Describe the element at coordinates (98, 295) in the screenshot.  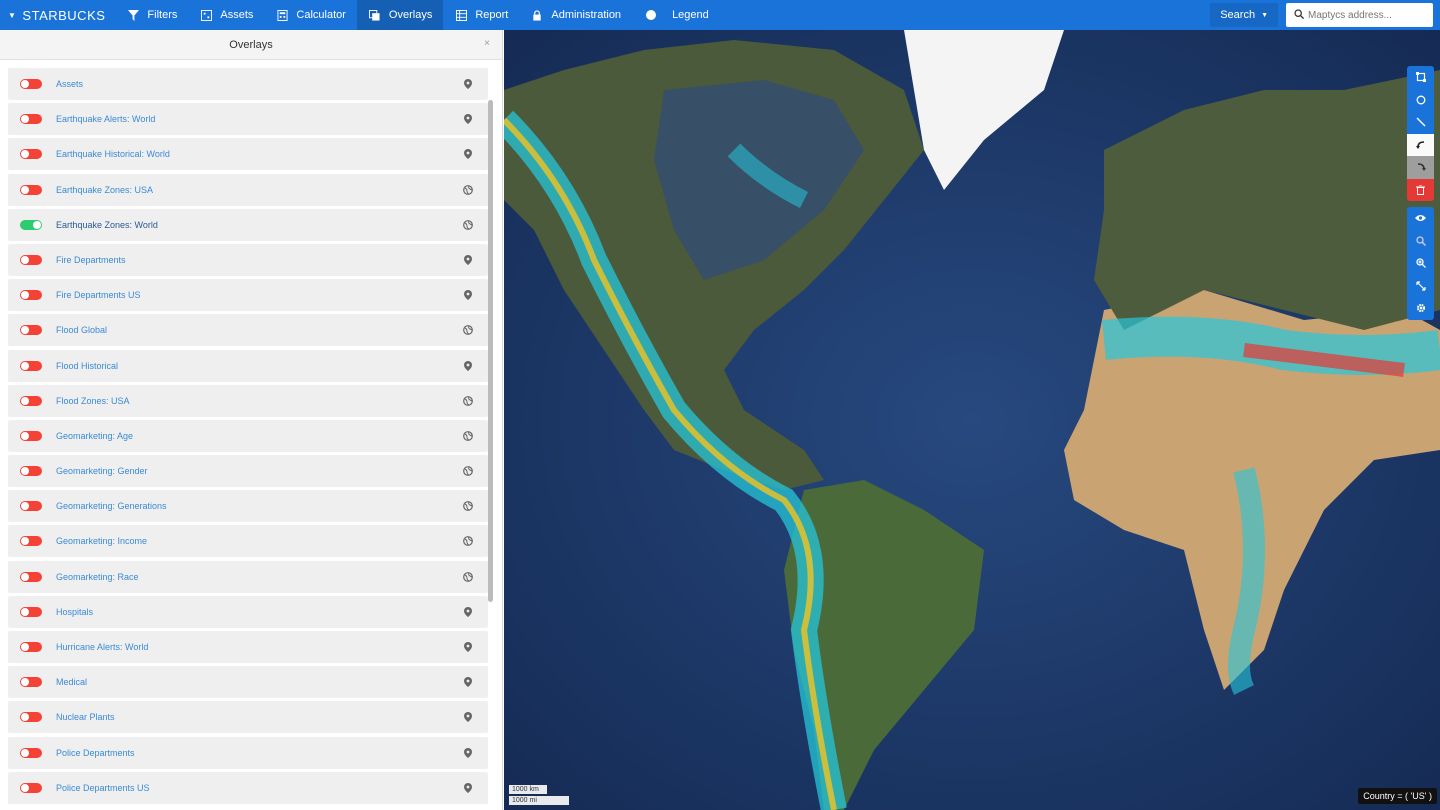
I see `overlay-label: Fire Departments US` at that location.